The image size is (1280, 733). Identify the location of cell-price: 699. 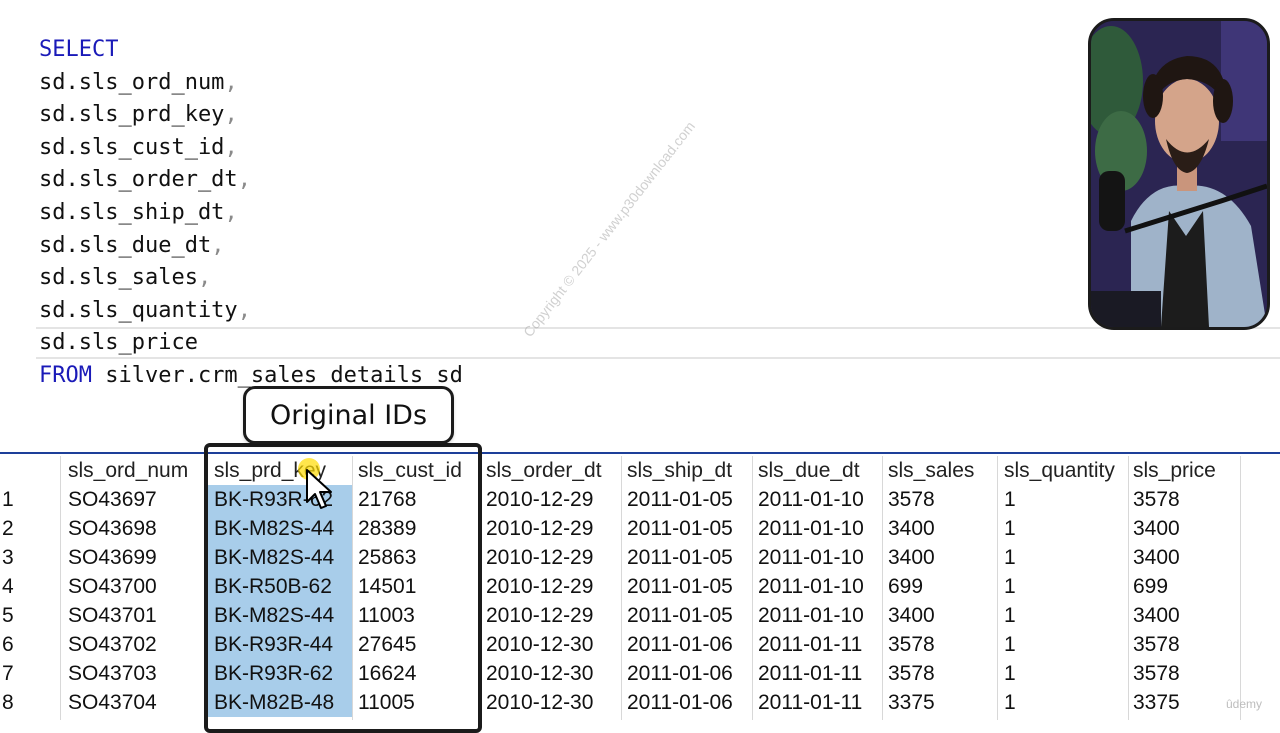
(1186, 586).